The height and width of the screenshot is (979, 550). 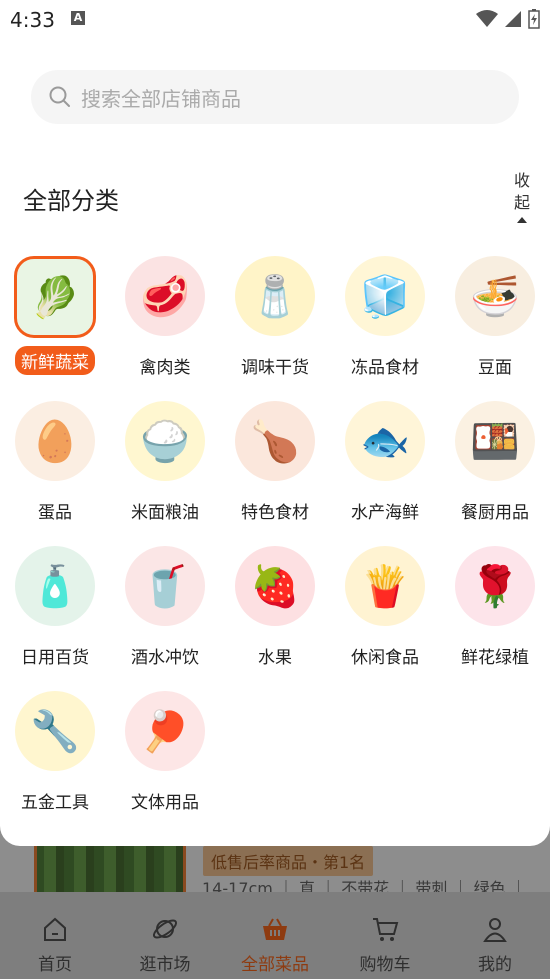 I want to click on frozen-food-icon: 🧊, so click(x=385, y=296).